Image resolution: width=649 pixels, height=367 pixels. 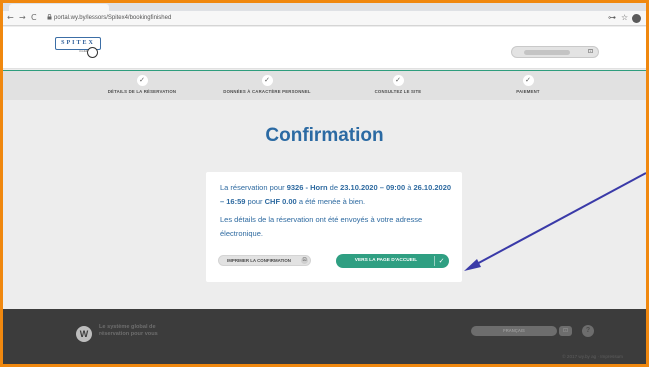 What do you see at coordinates (78, 43) in the screenshot?
I see `logo-text: SPITEX` at bounding box center [78, 43].